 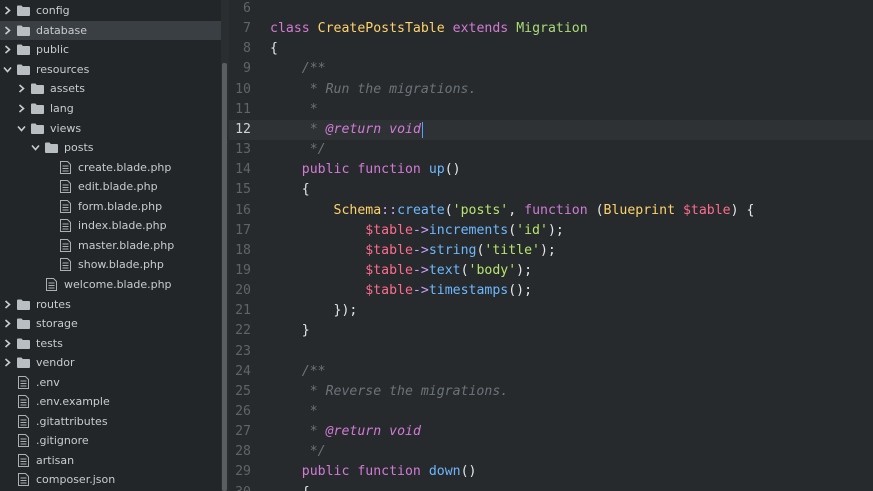 I want to click on code-line: 9 /**, so click(x=551, y=69).